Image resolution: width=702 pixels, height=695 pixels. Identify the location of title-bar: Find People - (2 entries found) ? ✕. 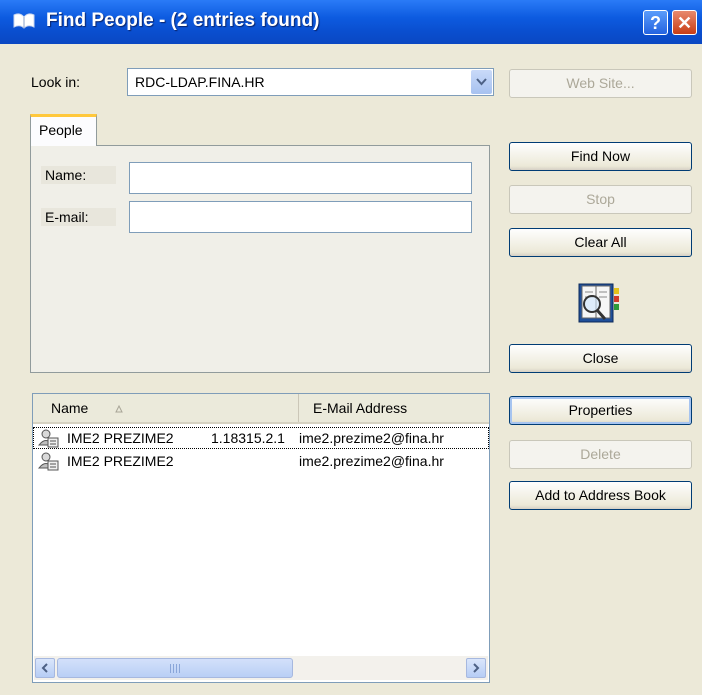
(351, 22).